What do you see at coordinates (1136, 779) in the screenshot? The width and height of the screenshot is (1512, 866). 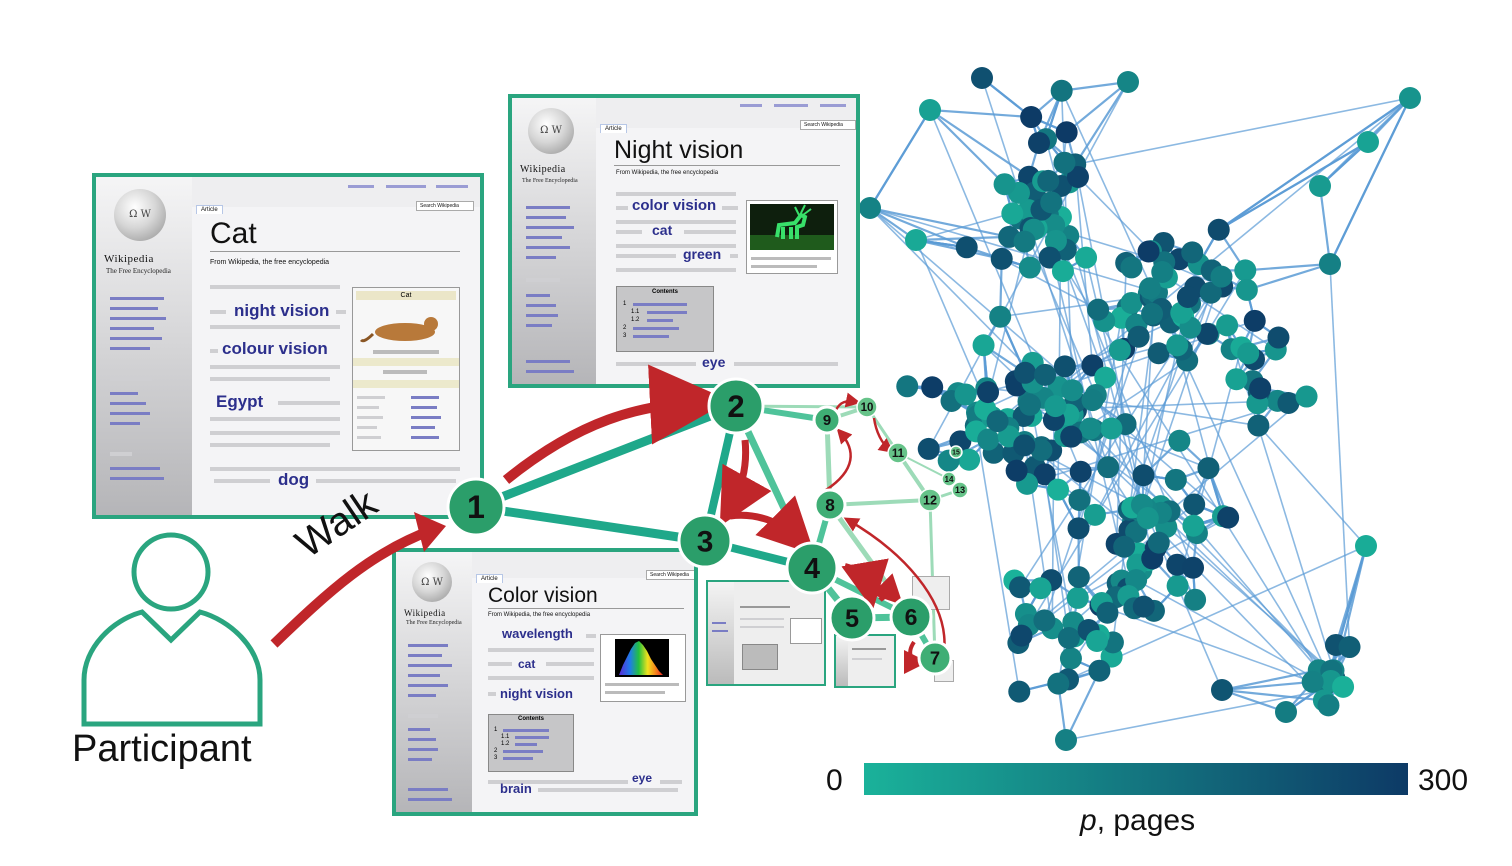 I see `colorbar` at bounding box center [1136, 779].